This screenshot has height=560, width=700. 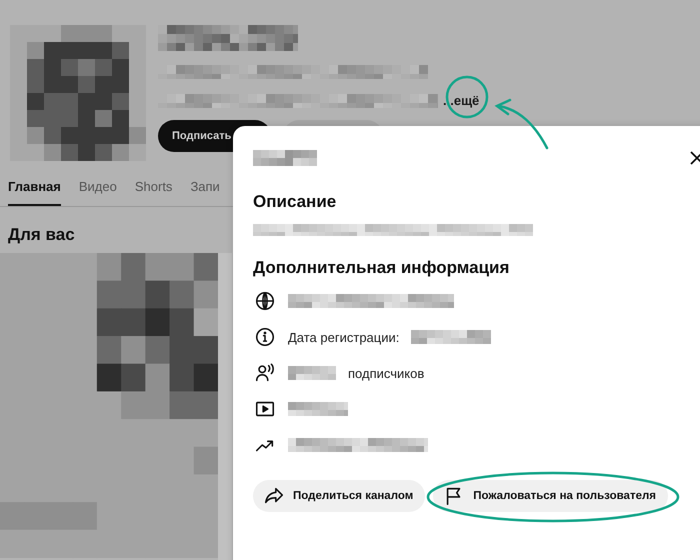 I want to click on globe-icon, so click(x=265, y=301).